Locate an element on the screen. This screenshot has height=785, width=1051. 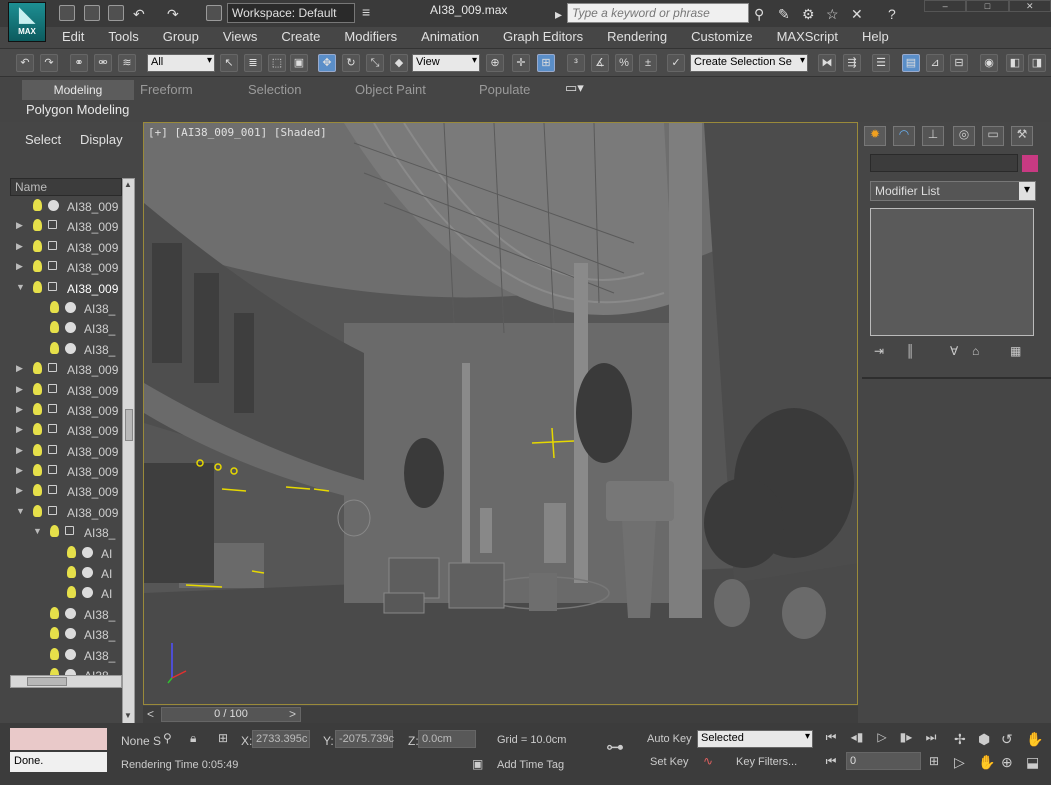
utilities-tab-icon: ⚒ is located at coordinates (1022, 136).